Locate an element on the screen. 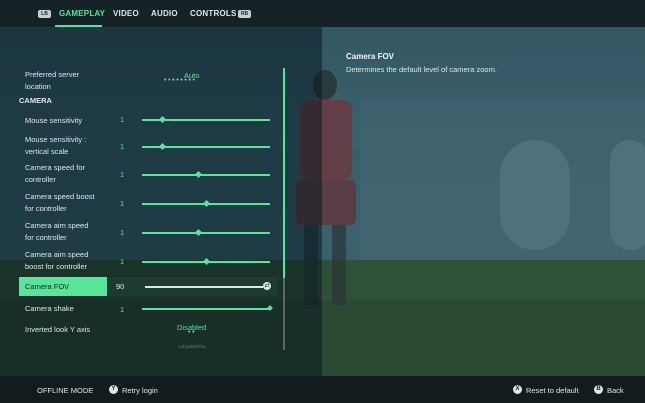 This screenshot has width=645, height=403. server-location-option-dots: •••••••• is located at coordinates (180, 80).